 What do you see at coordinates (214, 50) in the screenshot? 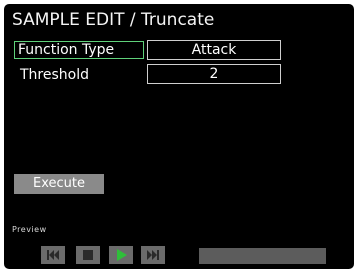
I see `function-type-value: Attack` at bounding box center [214, 50].